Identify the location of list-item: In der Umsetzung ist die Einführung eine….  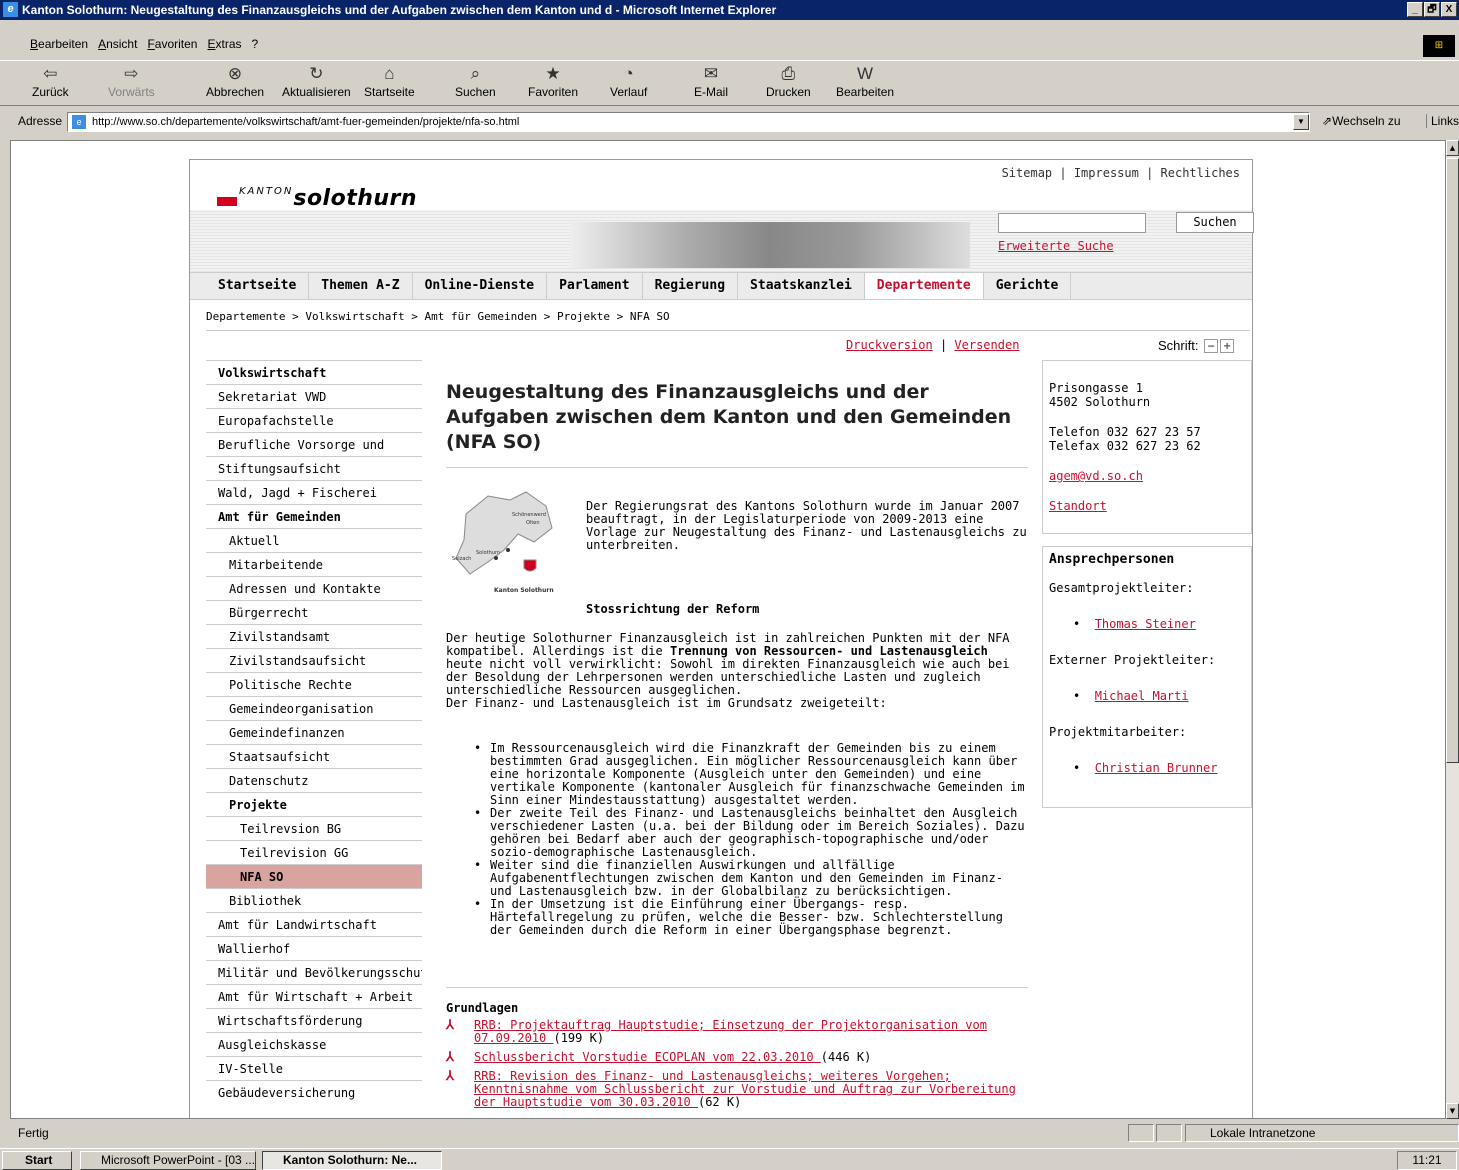
(751, 917).